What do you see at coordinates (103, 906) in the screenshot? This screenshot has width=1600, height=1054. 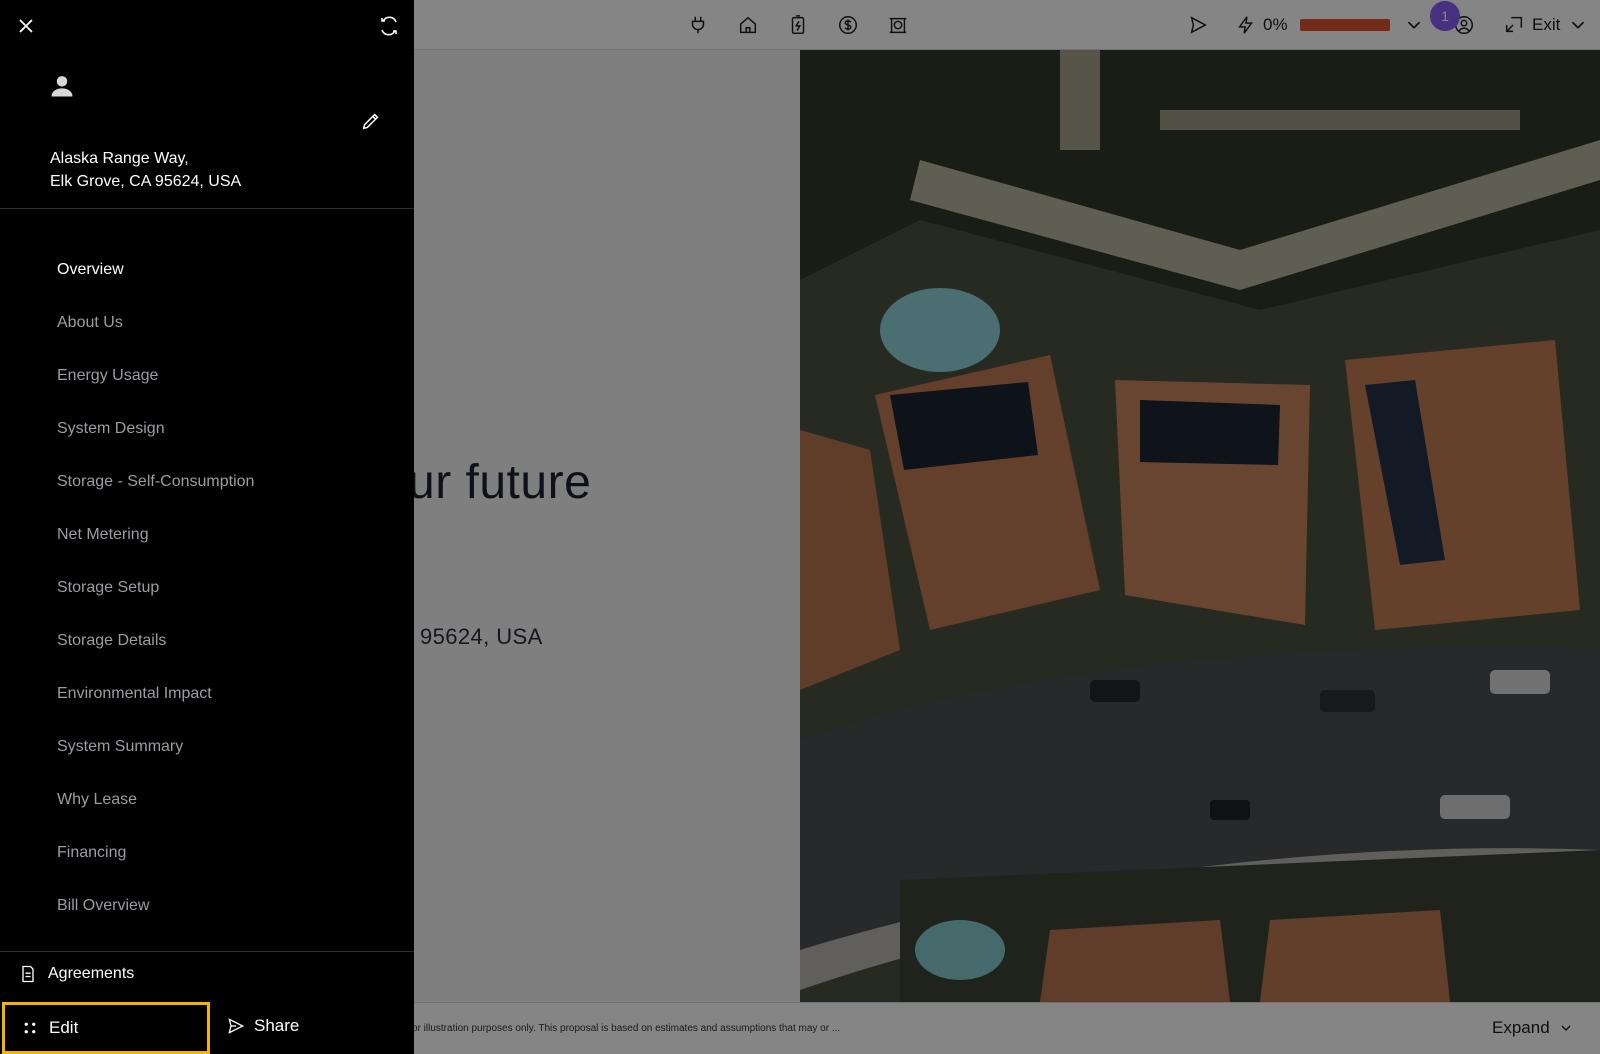 I see `nav-item-bill-overview: Bill Overview` at bounding box center [103, 906].